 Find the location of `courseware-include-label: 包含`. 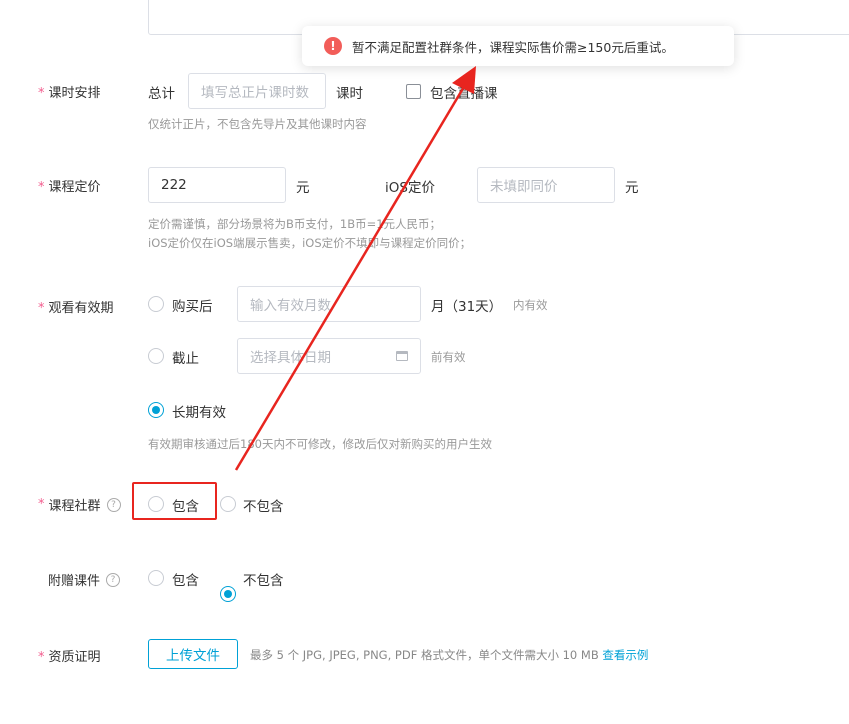

courseware-include-label: 包含 is located at coordinates (185, 579).